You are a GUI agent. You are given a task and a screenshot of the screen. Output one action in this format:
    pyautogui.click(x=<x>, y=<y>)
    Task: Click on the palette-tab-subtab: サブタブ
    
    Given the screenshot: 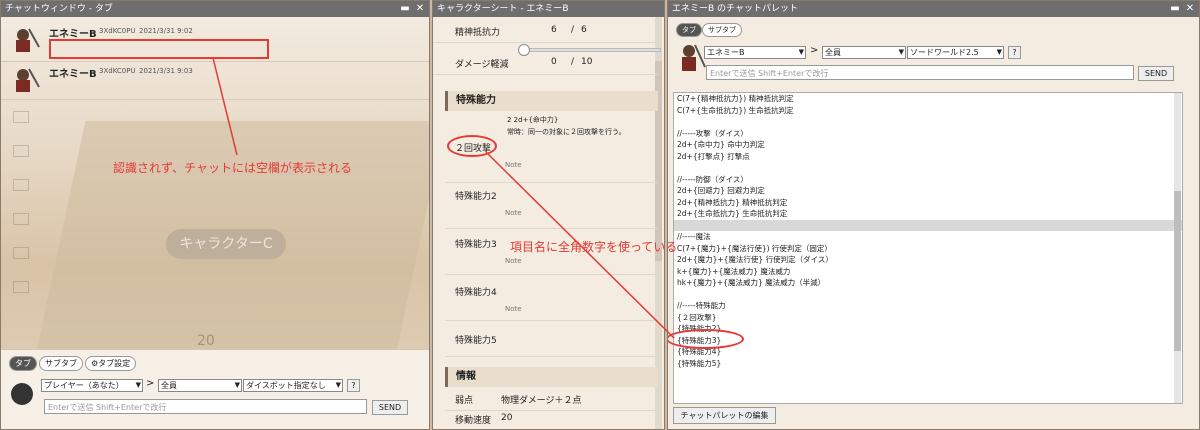 What is the action you would take?
    pyautogui.click(x=722, y=30)
    